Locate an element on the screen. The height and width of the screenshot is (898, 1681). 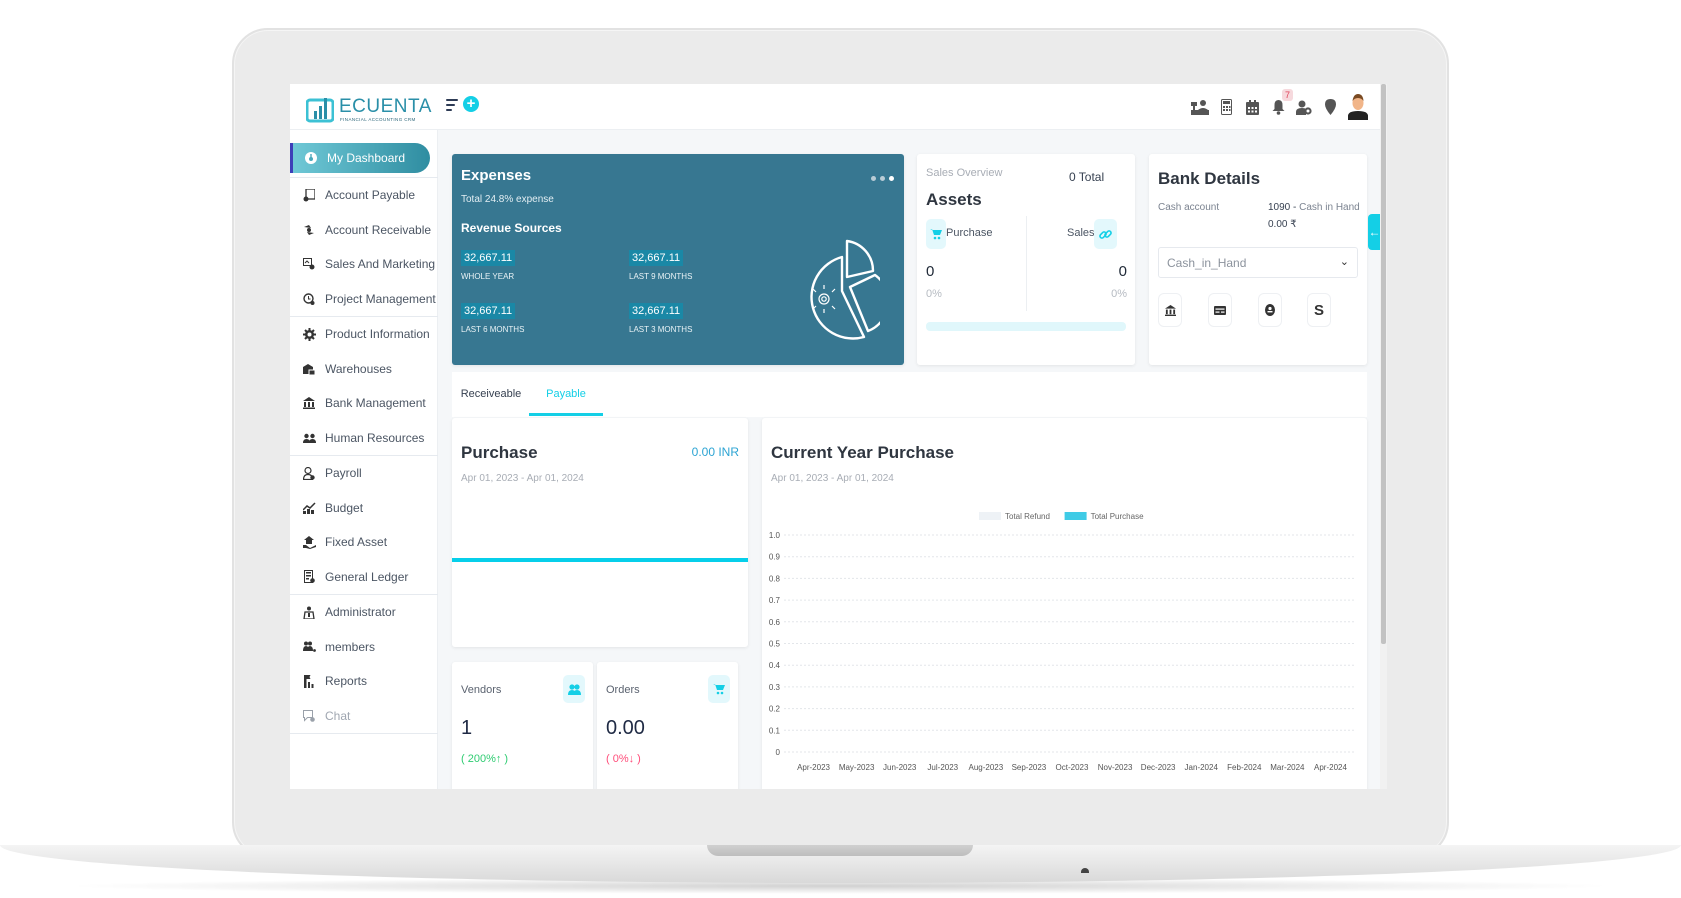
bank-button is located at coordinates (1170, 310).